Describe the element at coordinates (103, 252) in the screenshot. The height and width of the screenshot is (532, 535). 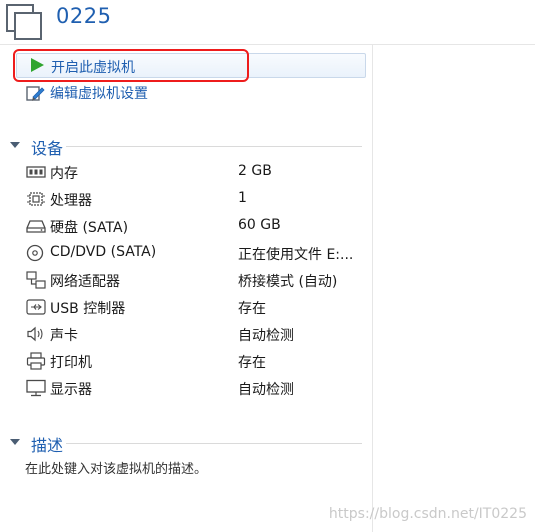
I see `device-name: CD/DVD (SATA)` at that location.